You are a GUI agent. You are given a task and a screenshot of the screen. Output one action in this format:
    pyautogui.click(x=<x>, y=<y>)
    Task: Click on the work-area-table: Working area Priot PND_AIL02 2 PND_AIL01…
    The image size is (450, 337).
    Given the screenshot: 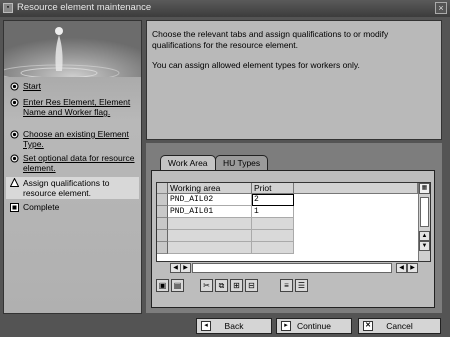 What is the action you would take?
    pyautogui.click(x=293, y=222)
    